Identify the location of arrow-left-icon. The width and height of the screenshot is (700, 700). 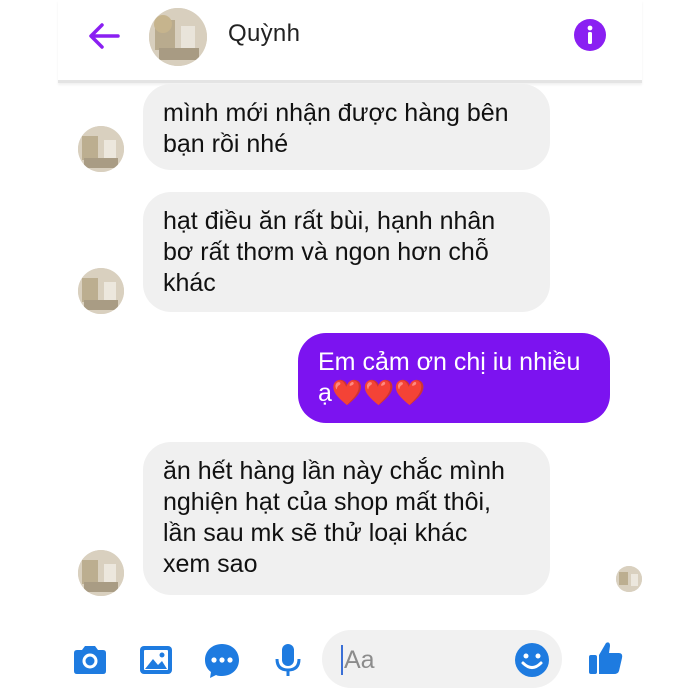
(104, 36).